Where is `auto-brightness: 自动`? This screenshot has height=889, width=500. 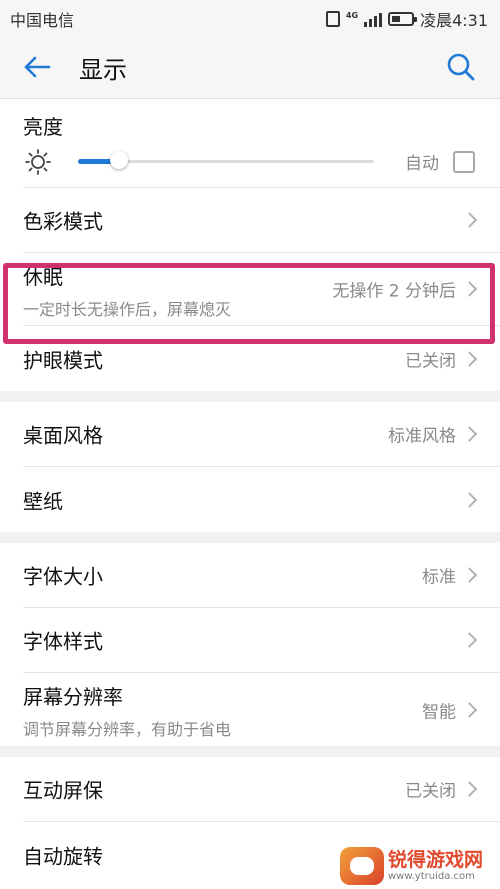
auto-brightness: 自动 is located at coordinates (440, 161).